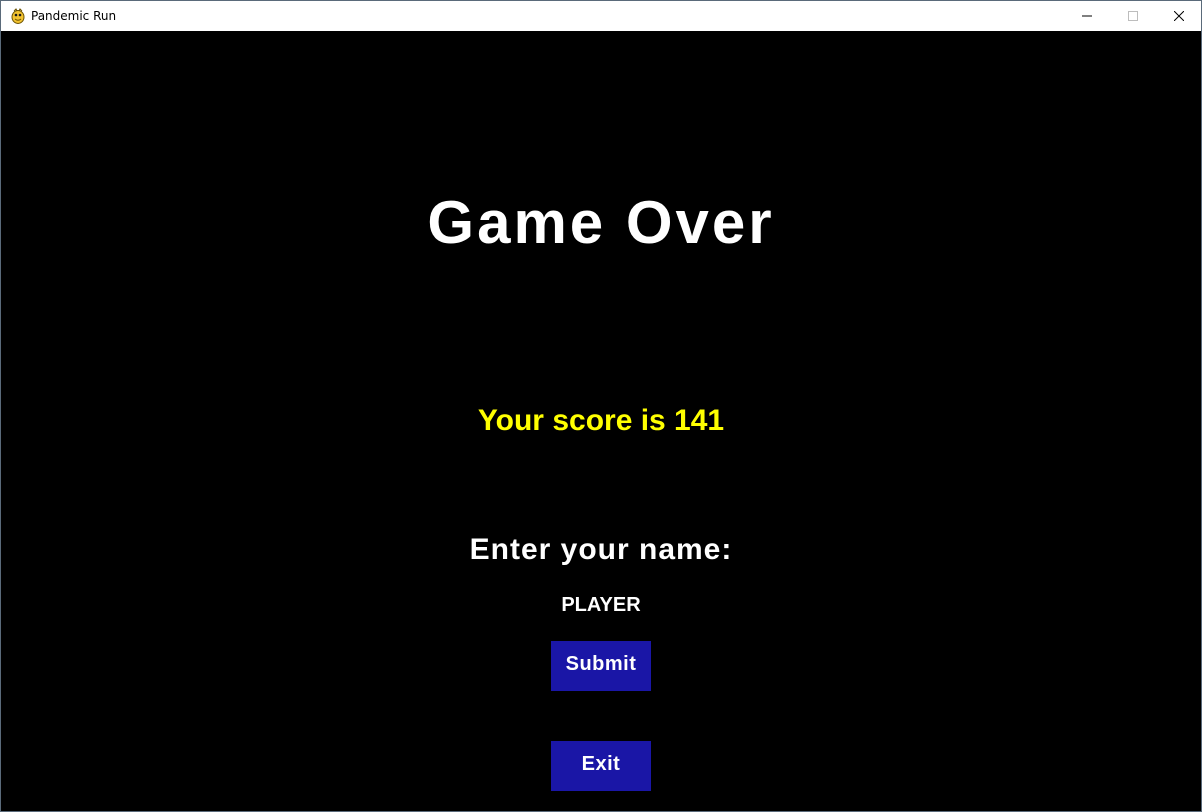 This screenshot has width=1202, height=812. Describe the element at coordinates (601, 549) in the screenshot. I see `name-prompt: Enter your name:` at that location.